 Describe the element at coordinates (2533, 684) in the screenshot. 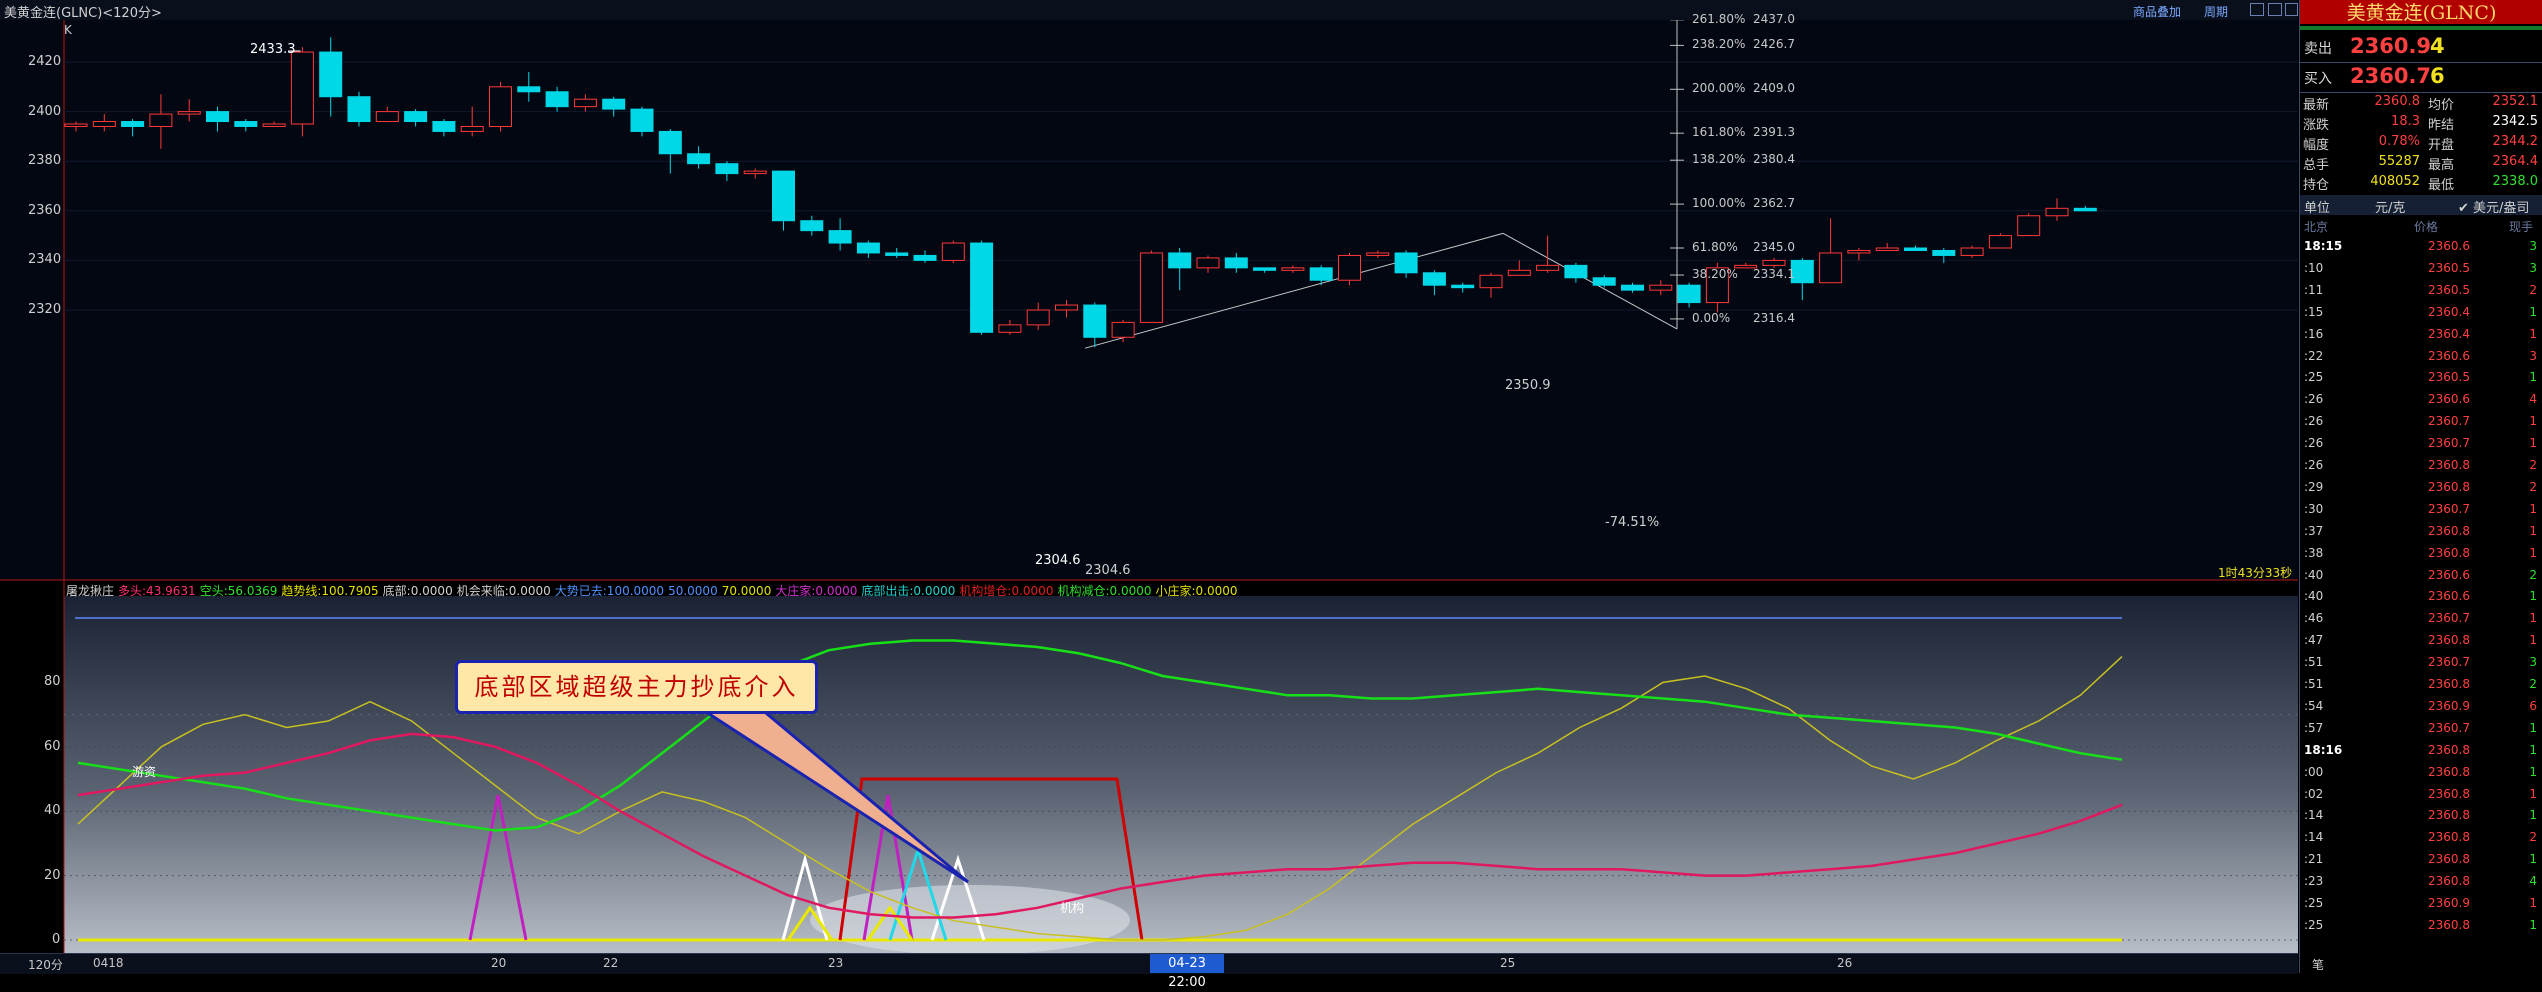

I see `tick-volume: 2` at that location.